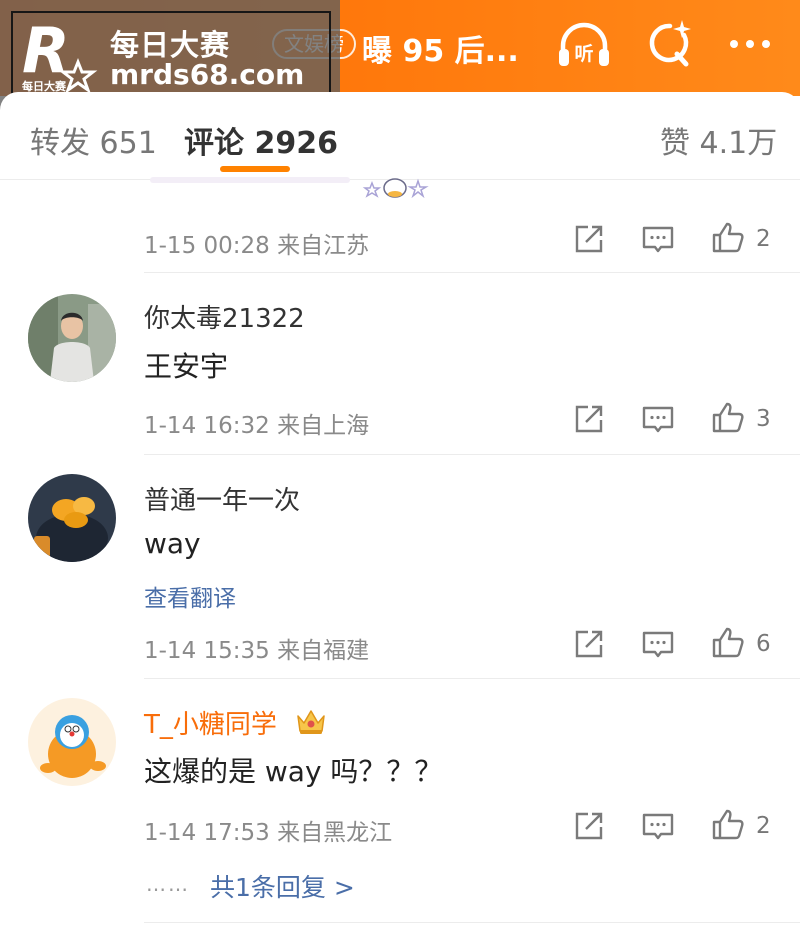 The image size is (800, 936). I want to click on comment-text: way, so click(172, 543).